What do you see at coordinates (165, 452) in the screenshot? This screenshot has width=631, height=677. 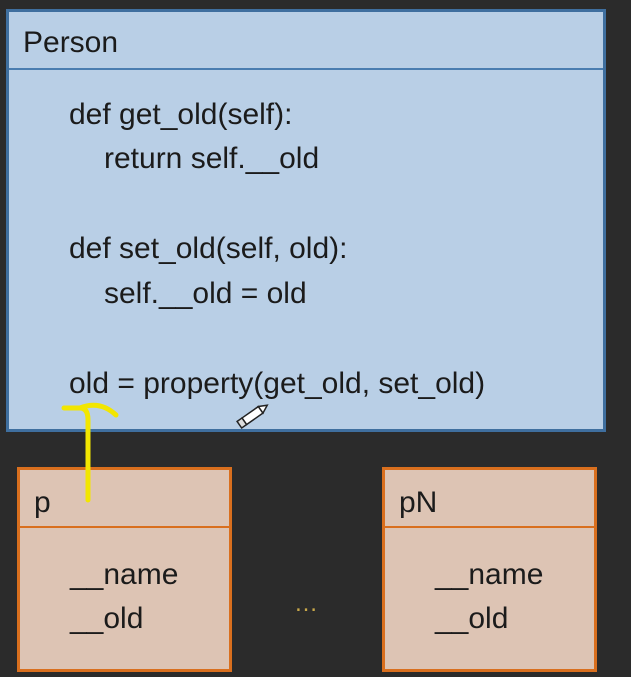 I see `annotation-layer` at bounding box center [165, 452].